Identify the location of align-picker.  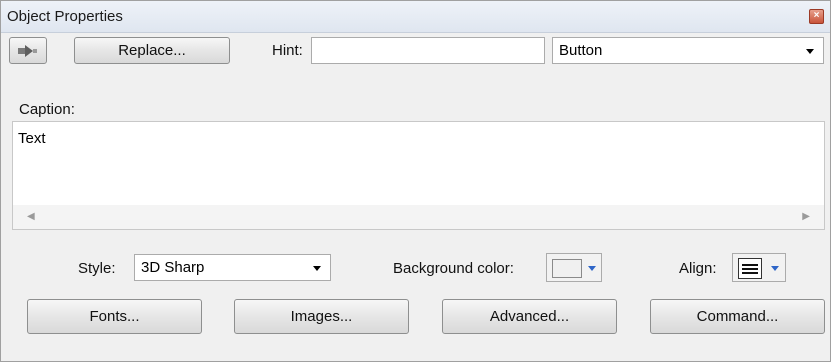
(759, 267).